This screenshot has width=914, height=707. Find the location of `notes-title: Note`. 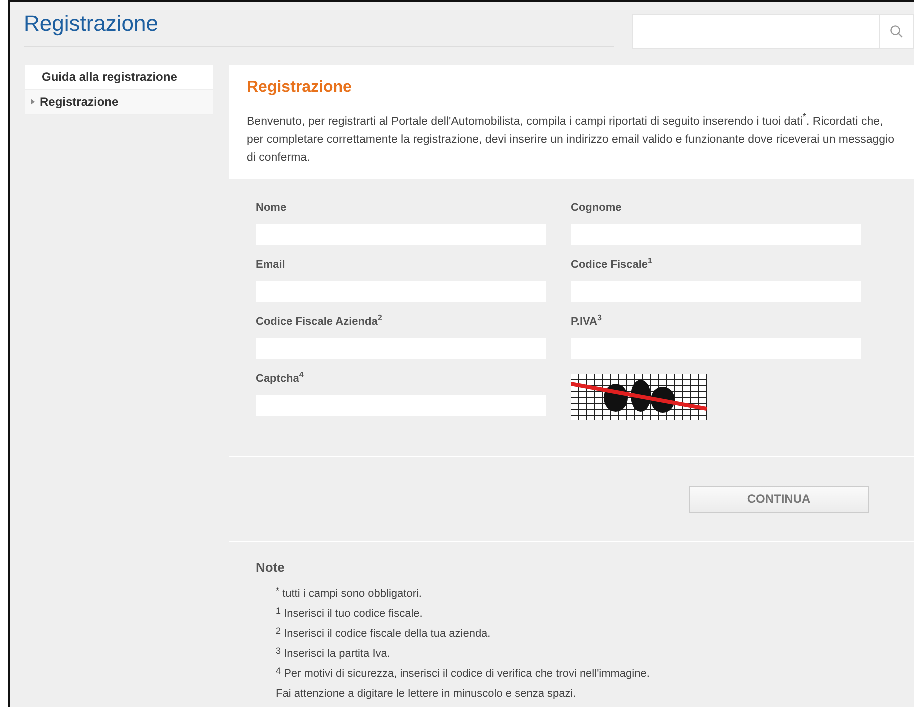

notes-title: Note is located at coordinates (271, 567).